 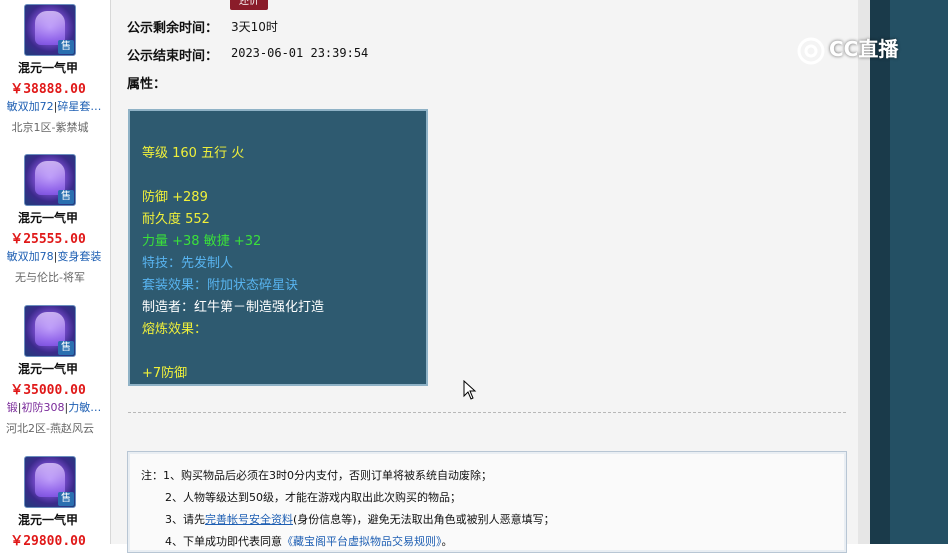 What do you see at coordinates (233, 307) in the screenshot?
I see `maker-line: 制造者：红牛第－制造强化打造` at bounding box center [233, 307].